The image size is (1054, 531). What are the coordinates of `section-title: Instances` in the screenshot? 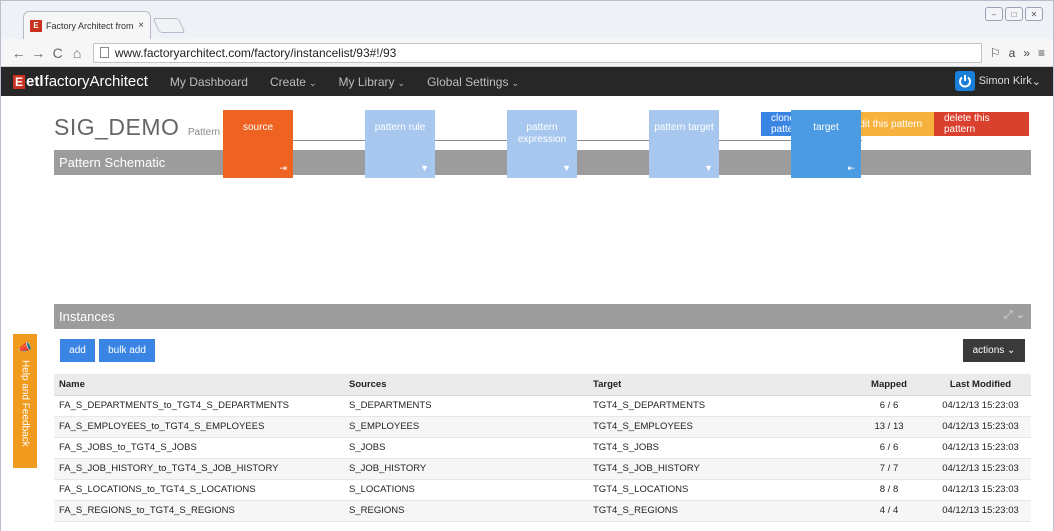 It's located at (87, 316).